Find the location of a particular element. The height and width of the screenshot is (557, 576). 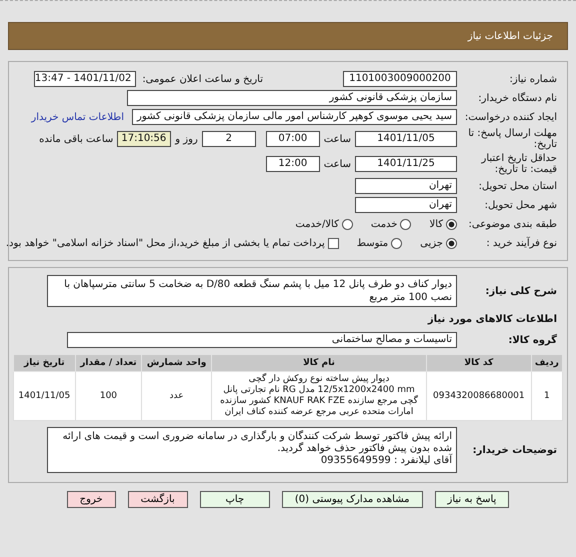

field-label: تاریخ و ساعت اعلان عمومی: is located at coordinates (202, 79).